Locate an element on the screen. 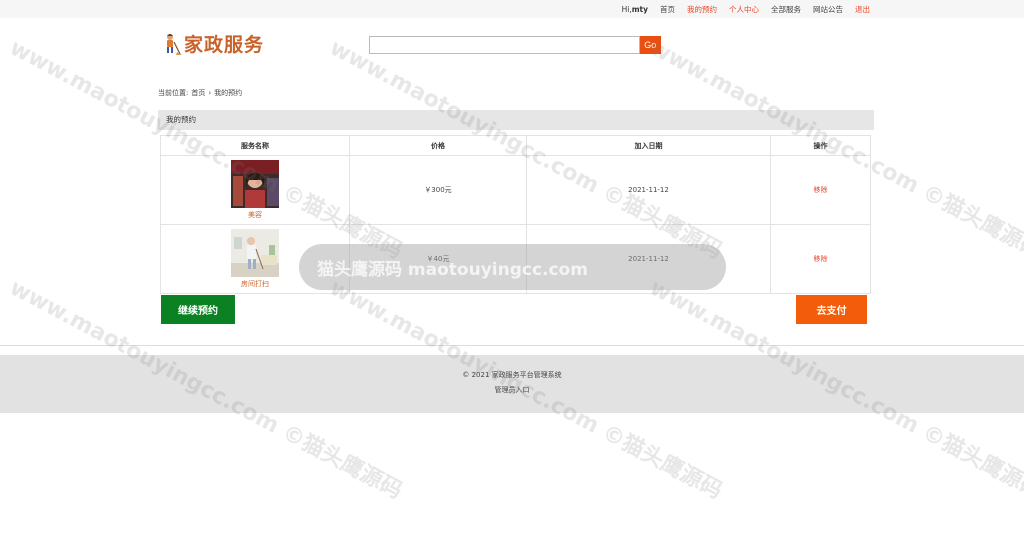 The image size is (1024, 534). nav-user-center-link: 个人中心 is located at coordinates (744, 9).